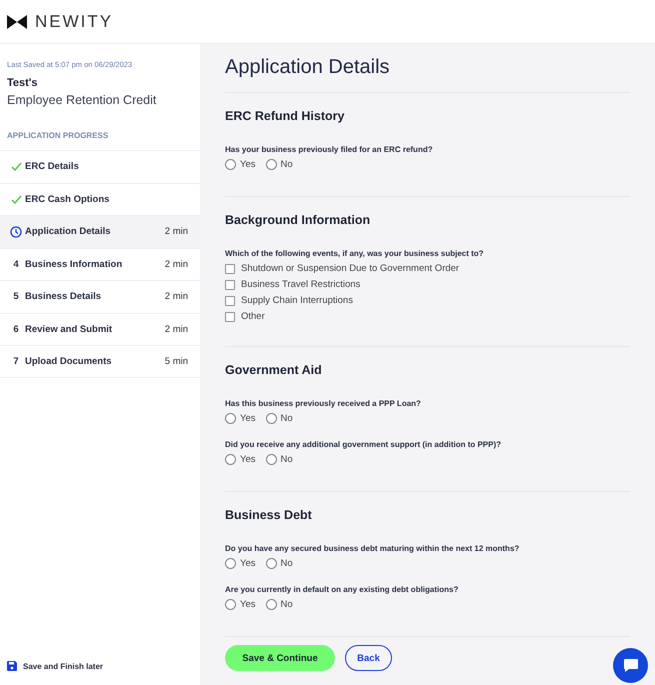  Describe the element at coordinates (298, 220) in the screenshot. I see `section-title: Background Information` at that location.